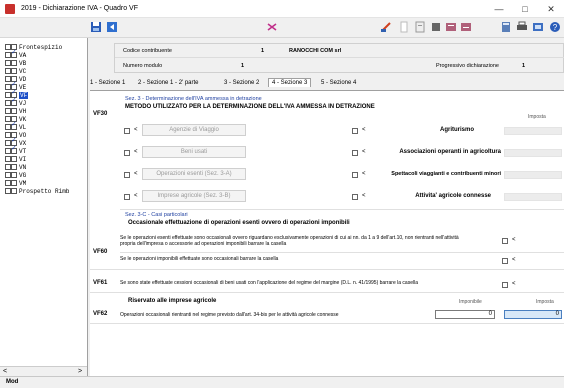 The height and width of the screenshot is (388, 564). What do you see at coordinates (127, 153) in the screenshot?
I see `beni-usati-checkbox` at bounding box center [127, 153].